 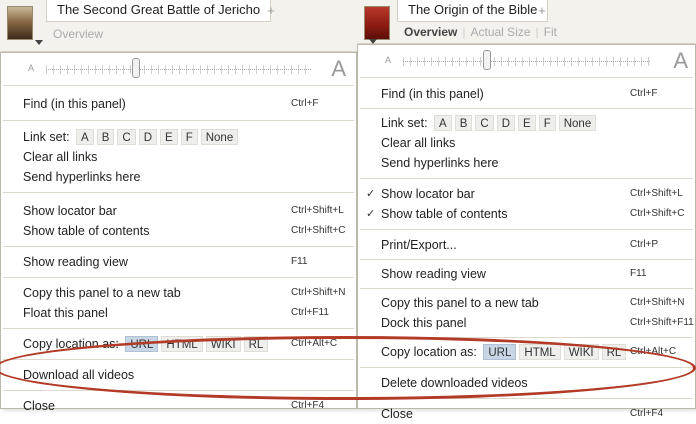 I want to click on menu-item-download-videos: Download all videos, so click(x=178, y=375).